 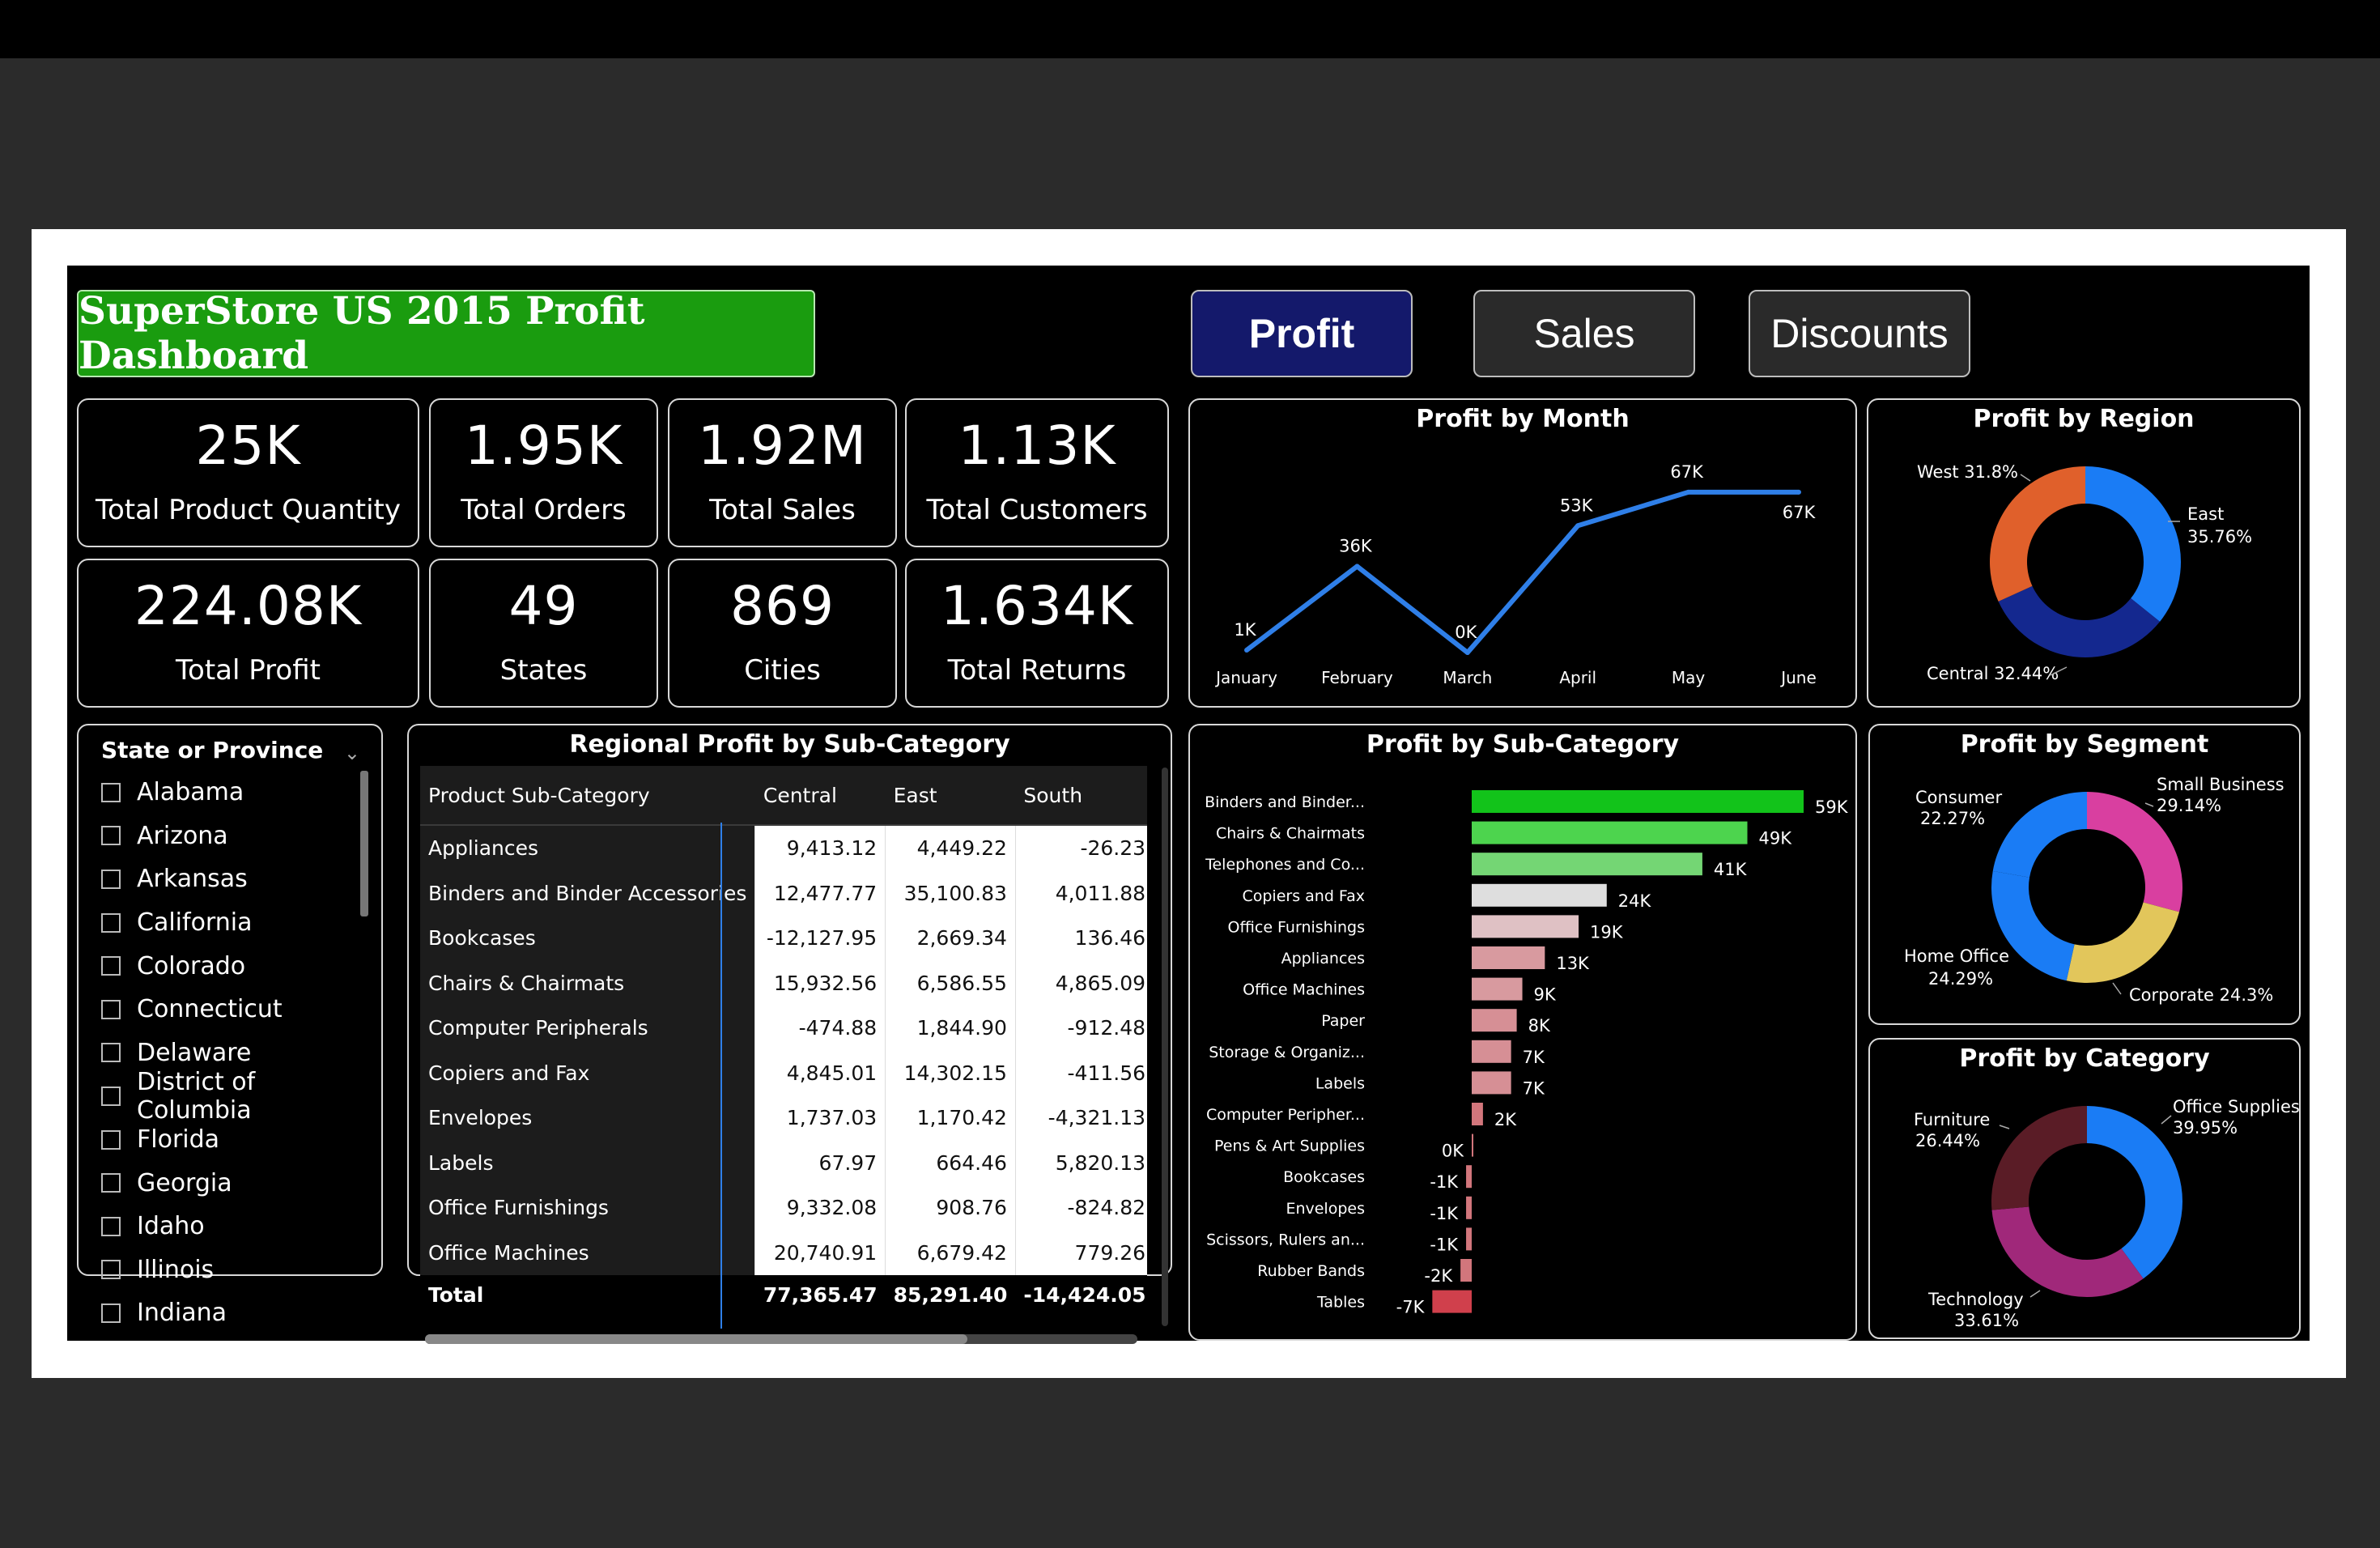 I want to click on data-label: 2K, so click(x=1505, y=1119).